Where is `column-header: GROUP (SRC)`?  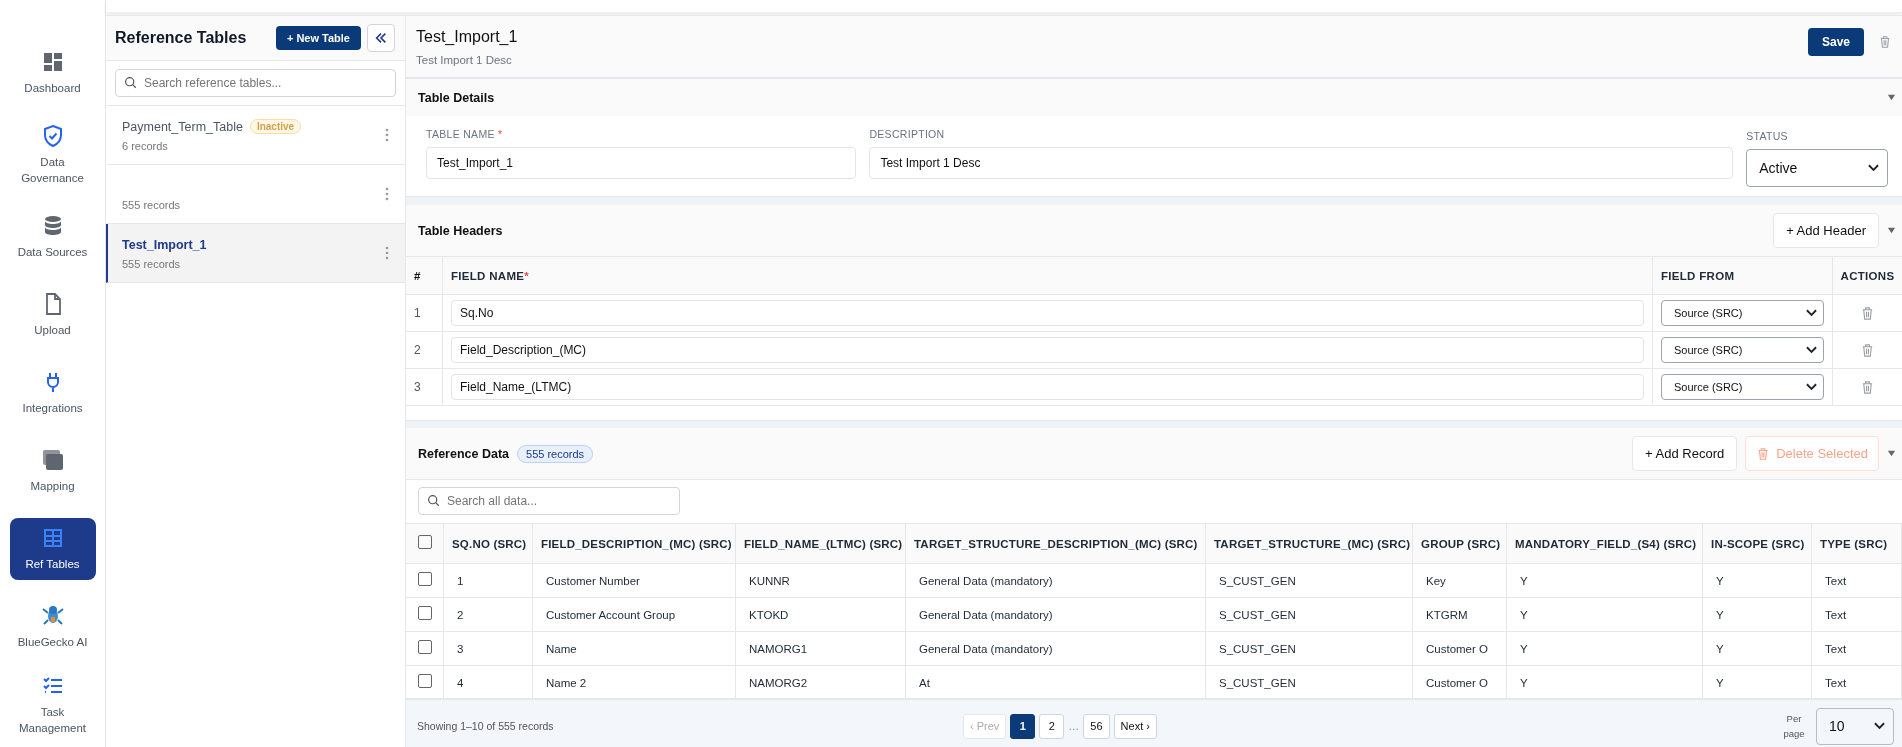
column-header: GROUP (SRC) is located at coordinates (1460, 543).